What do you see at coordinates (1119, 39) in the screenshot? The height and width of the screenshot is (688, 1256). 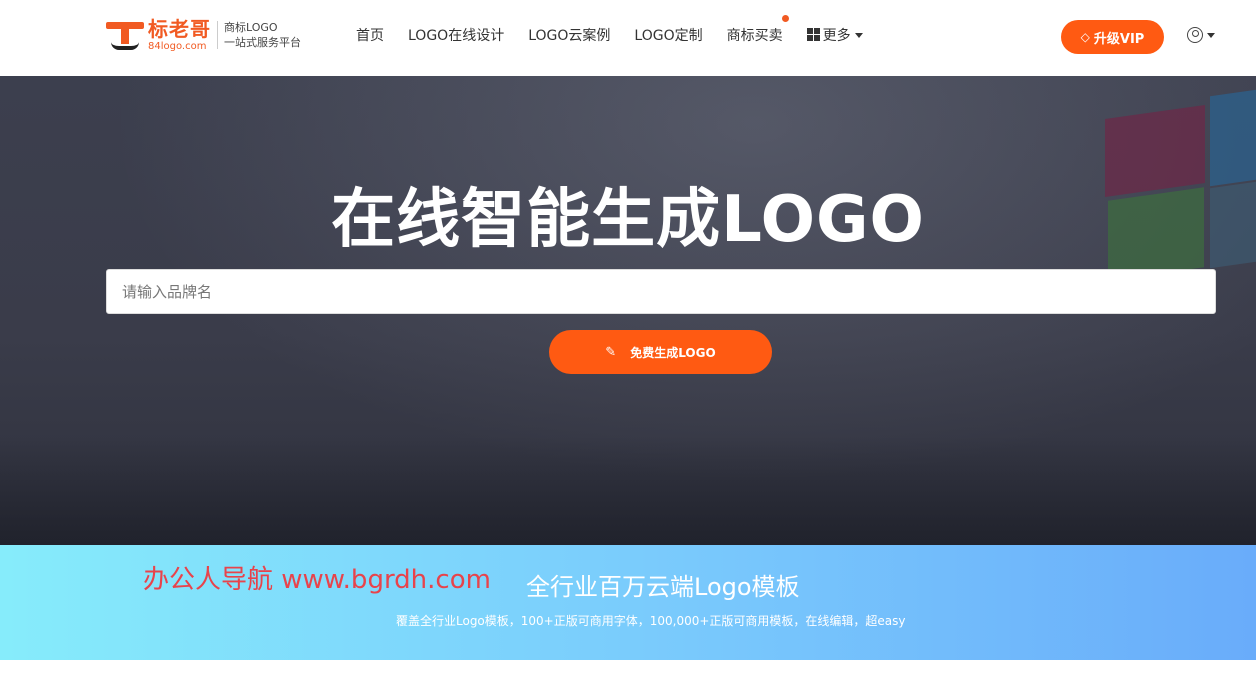 I see `upgrade-vip-label: 升级VIP` at bounding box center [1119, 39].